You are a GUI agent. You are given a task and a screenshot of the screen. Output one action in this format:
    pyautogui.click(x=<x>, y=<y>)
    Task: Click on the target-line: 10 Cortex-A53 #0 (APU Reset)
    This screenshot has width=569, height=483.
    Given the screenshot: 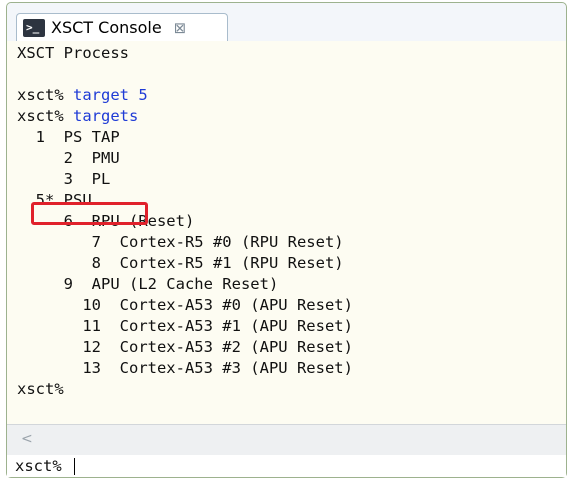 What is the action you would take?
    pyautogui.click(x=185, y=305)
    